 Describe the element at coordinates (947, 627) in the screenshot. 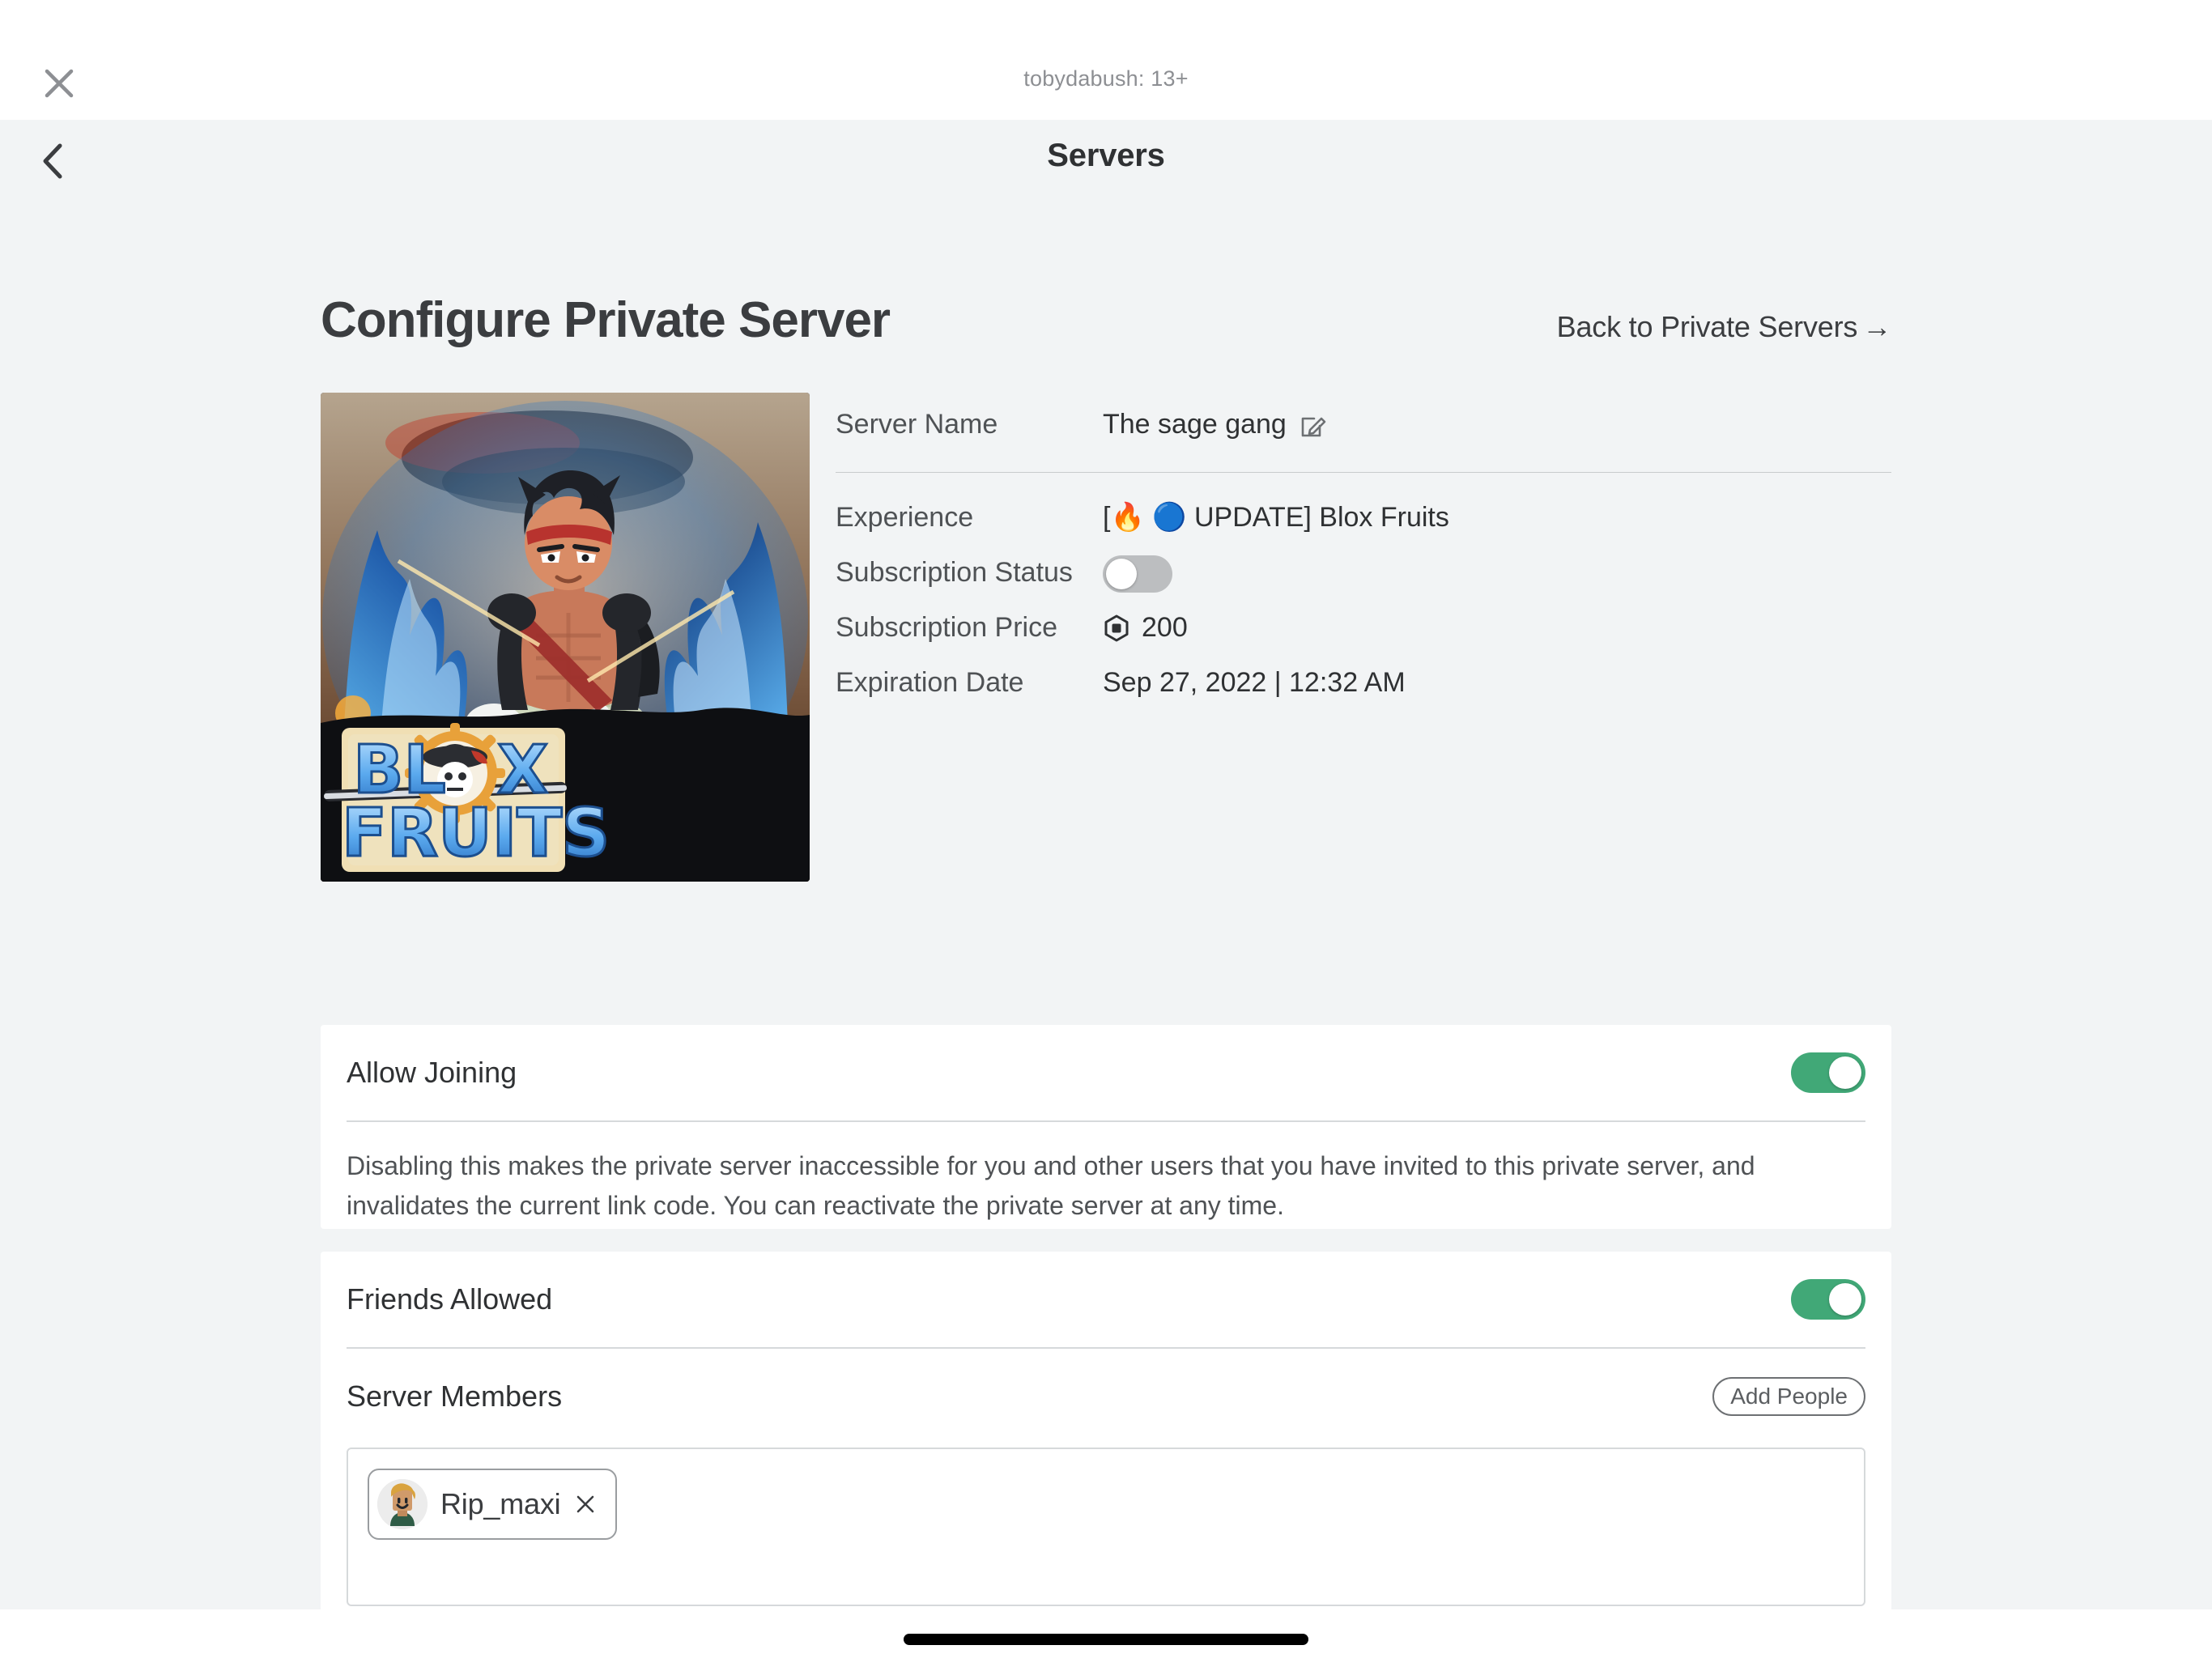

I see `detail-label-subscription-price: Subscription Price` at that location.